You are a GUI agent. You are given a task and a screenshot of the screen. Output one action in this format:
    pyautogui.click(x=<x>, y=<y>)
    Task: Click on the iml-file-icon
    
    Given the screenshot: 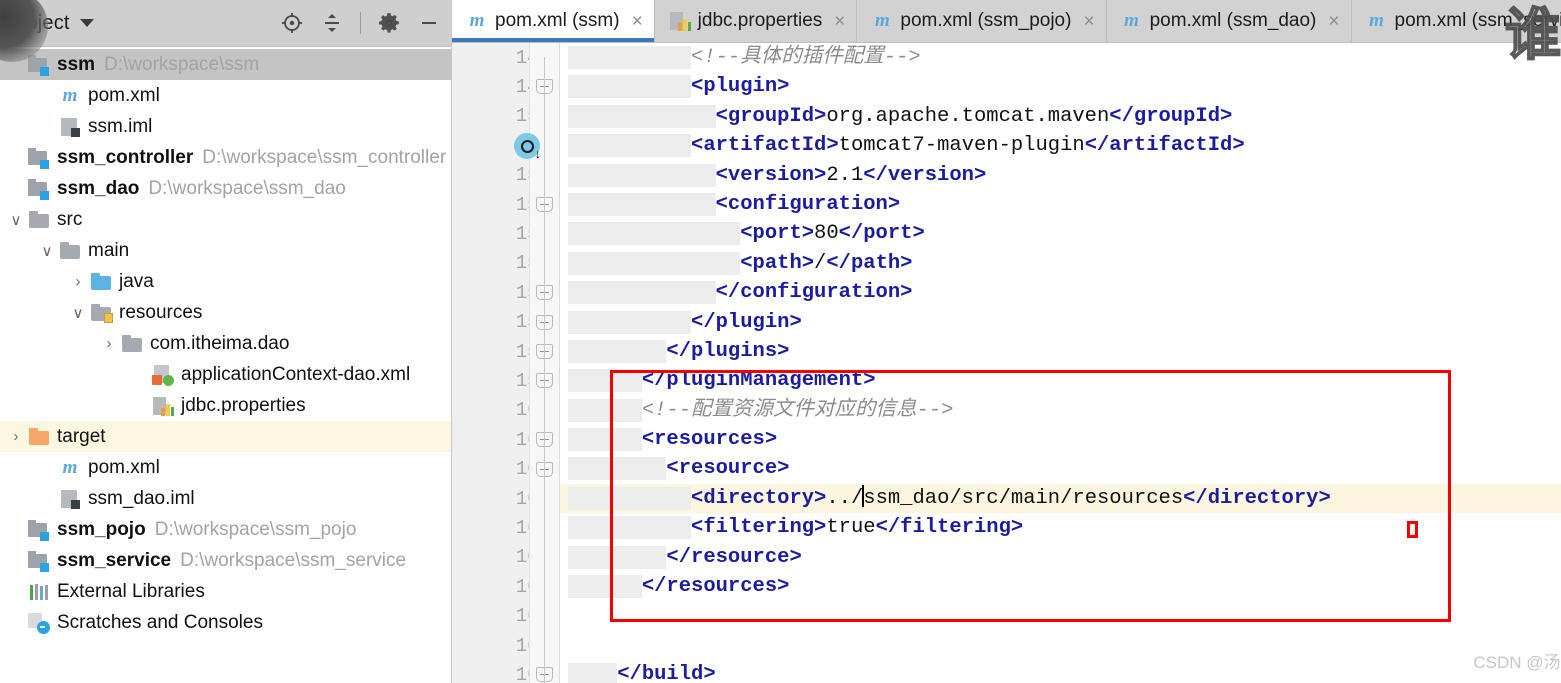 What is the action you would take?
    pyautogui.click(x=70, y=499)
    